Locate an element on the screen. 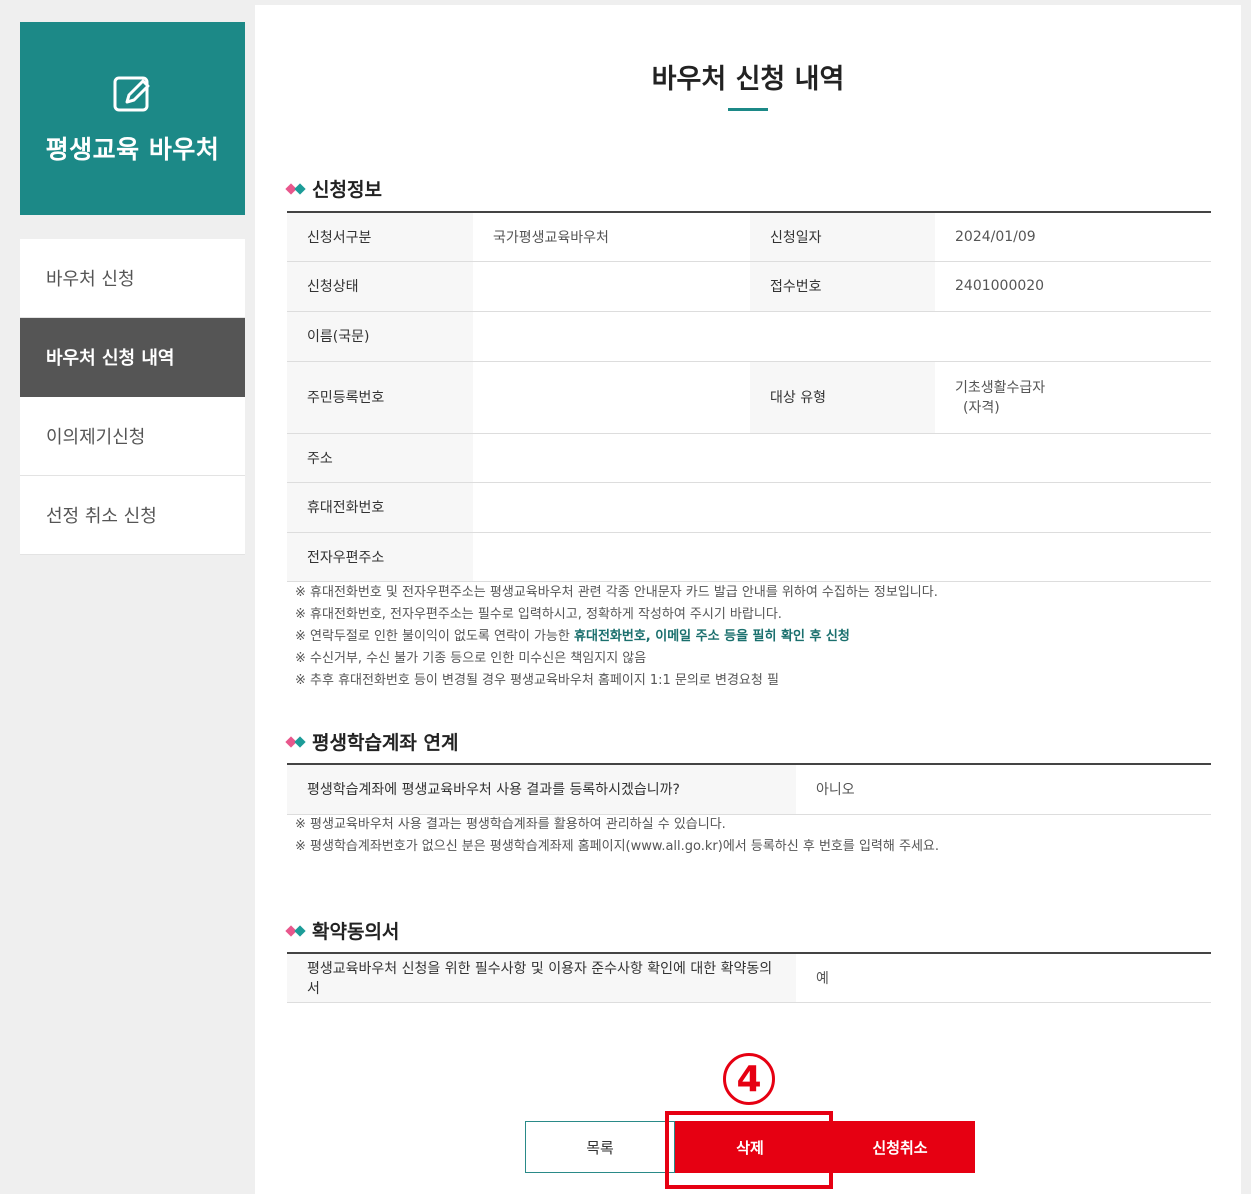  cell-value: 예 is located at coordinates (1003, 978).